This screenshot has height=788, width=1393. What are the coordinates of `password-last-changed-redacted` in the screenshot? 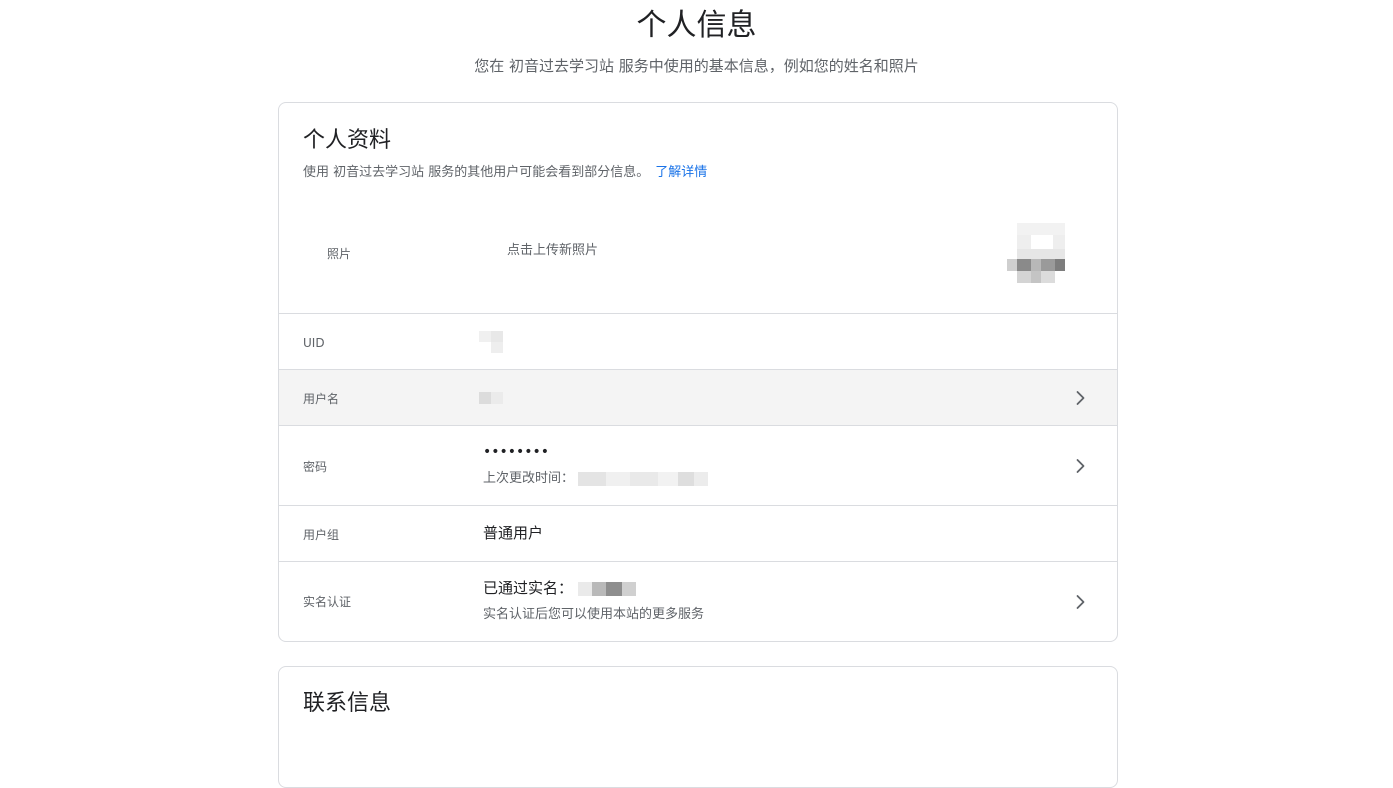 It's located at (643, 478).